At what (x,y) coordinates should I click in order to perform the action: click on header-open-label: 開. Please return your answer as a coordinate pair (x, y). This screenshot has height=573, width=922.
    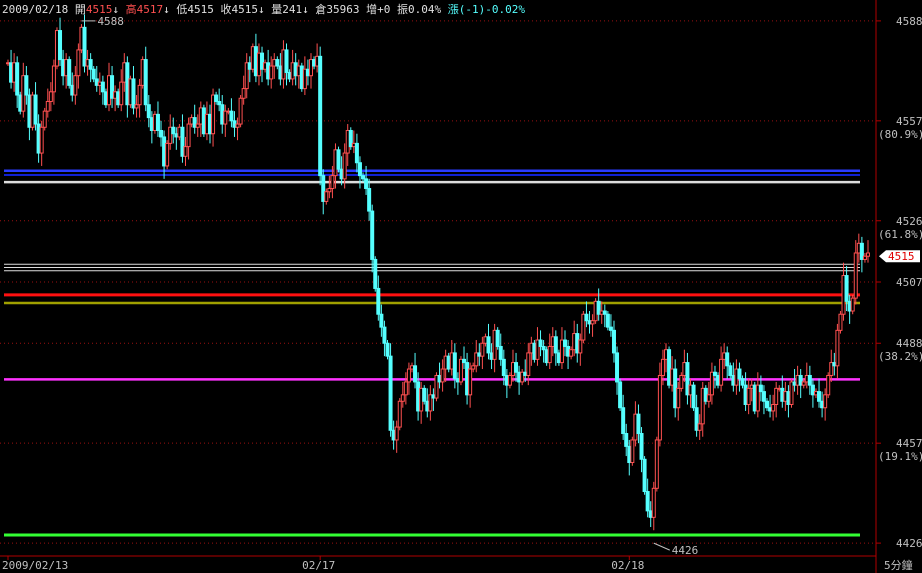
    Looking at the image, I should click on (80, 9).